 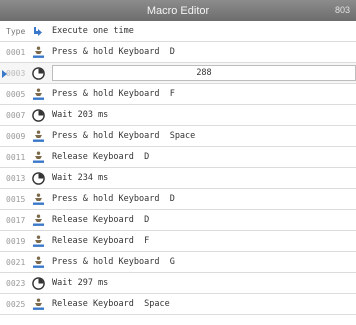 What do you see at coordinates (16, 199) in the screenshot?
I see `step-index: 0015` at bounding box center [16, 199].